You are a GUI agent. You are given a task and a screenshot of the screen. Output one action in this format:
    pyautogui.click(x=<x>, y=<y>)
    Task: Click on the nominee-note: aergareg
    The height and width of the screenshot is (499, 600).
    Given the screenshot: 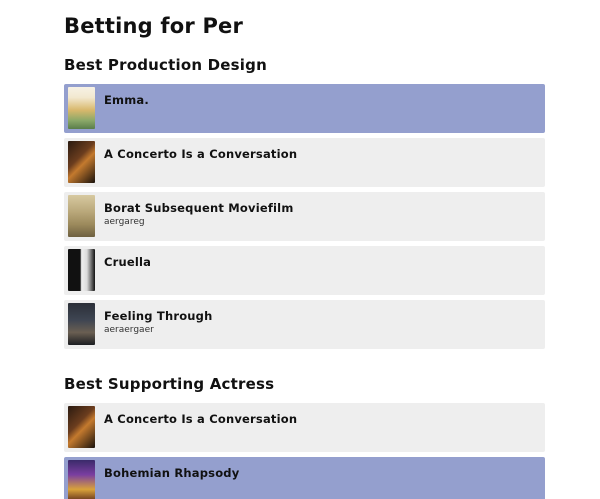 What is the action you would take?
    pyautogui.click(x=124, y=222)
    